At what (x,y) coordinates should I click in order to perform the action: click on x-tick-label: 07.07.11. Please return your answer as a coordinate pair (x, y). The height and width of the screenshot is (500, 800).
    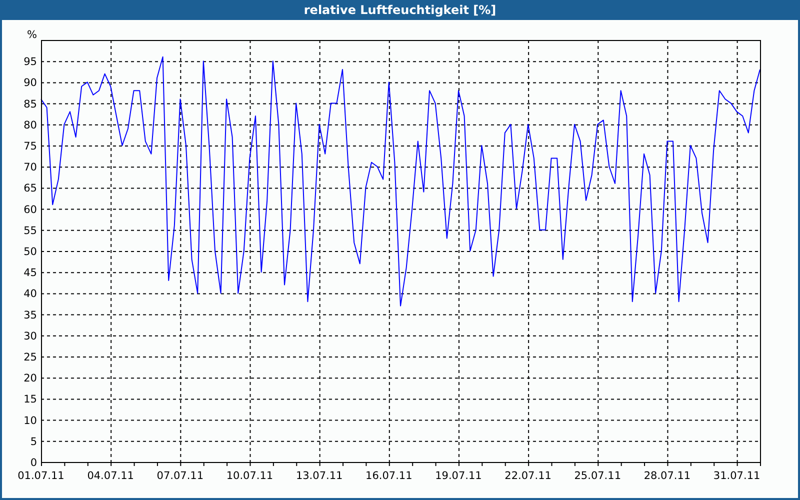
    Looking at the image, I should click on (180, 476).